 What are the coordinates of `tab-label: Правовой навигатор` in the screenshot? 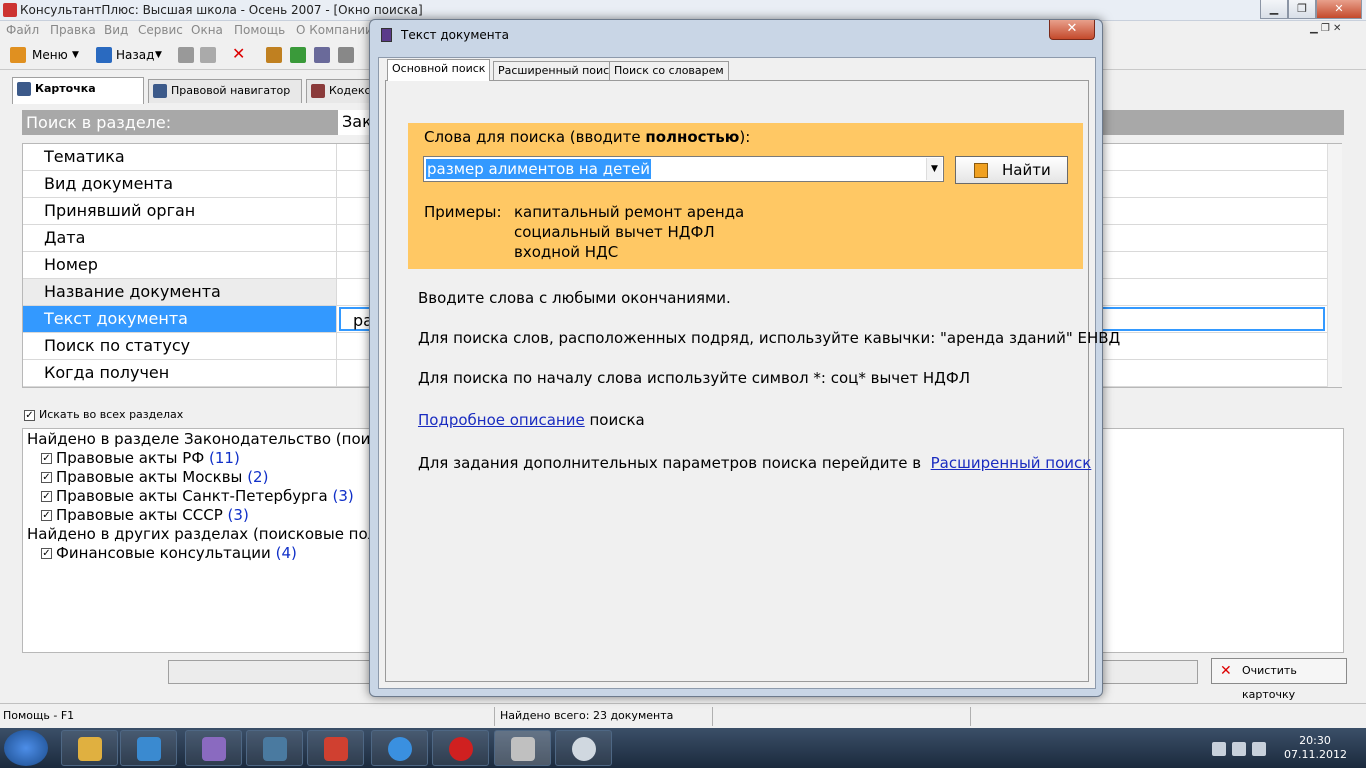 It's located at (231, 90).